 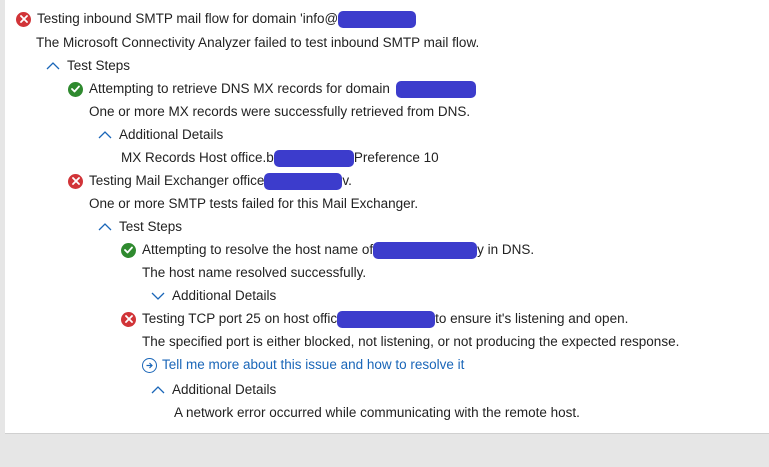 What do you see at coordinates (258, 249) in the screenshot?
I see `resolve-host-title-prefix: Attempting to resolve the host name of` at bounding box center [258, 249].